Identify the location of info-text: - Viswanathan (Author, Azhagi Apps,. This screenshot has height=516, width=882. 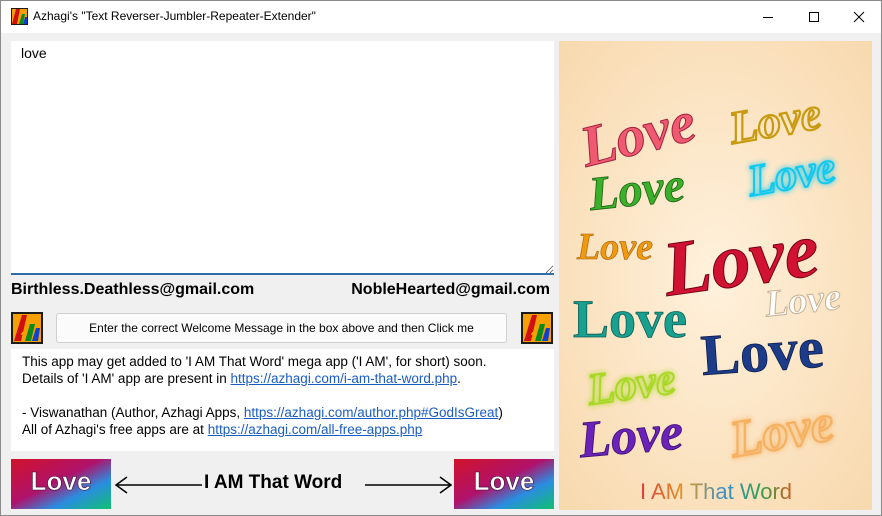
(133, 412).